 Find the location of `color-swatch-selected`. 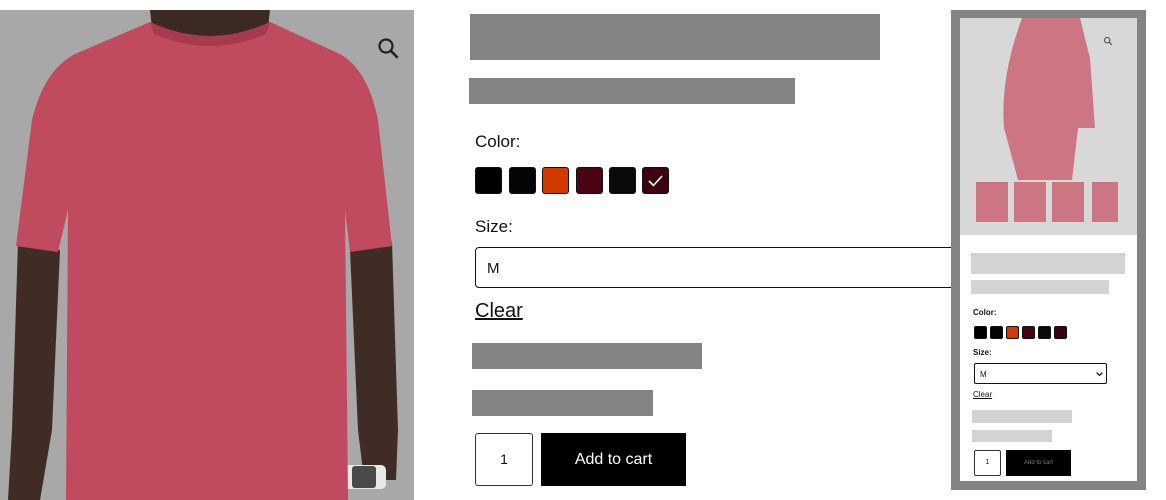

color-swatch-selected is located at coordinates (655, 180).